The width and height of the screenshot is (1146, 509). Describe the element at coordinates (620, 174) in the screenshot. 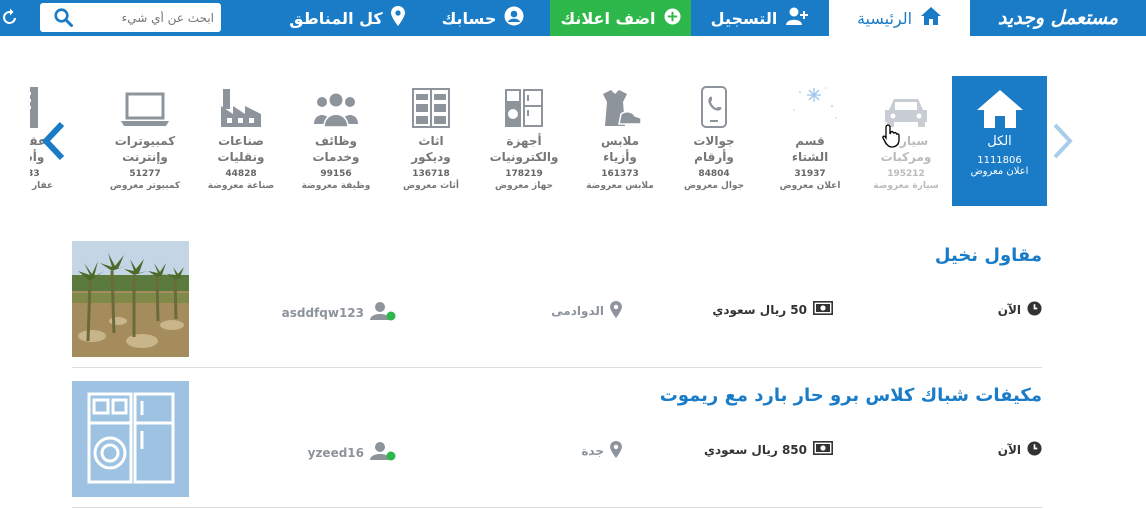

I see `category-count: 161373` at that location.